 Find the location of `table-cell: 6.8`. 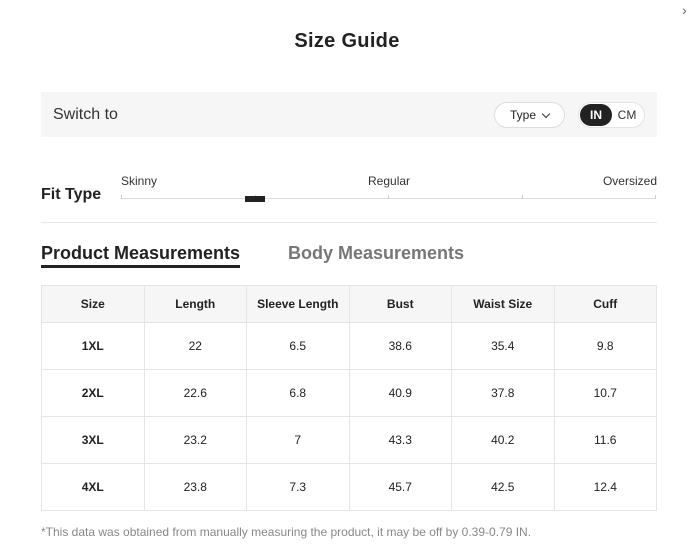

table-cell: 6.8 is located at coordinates (298, 393).